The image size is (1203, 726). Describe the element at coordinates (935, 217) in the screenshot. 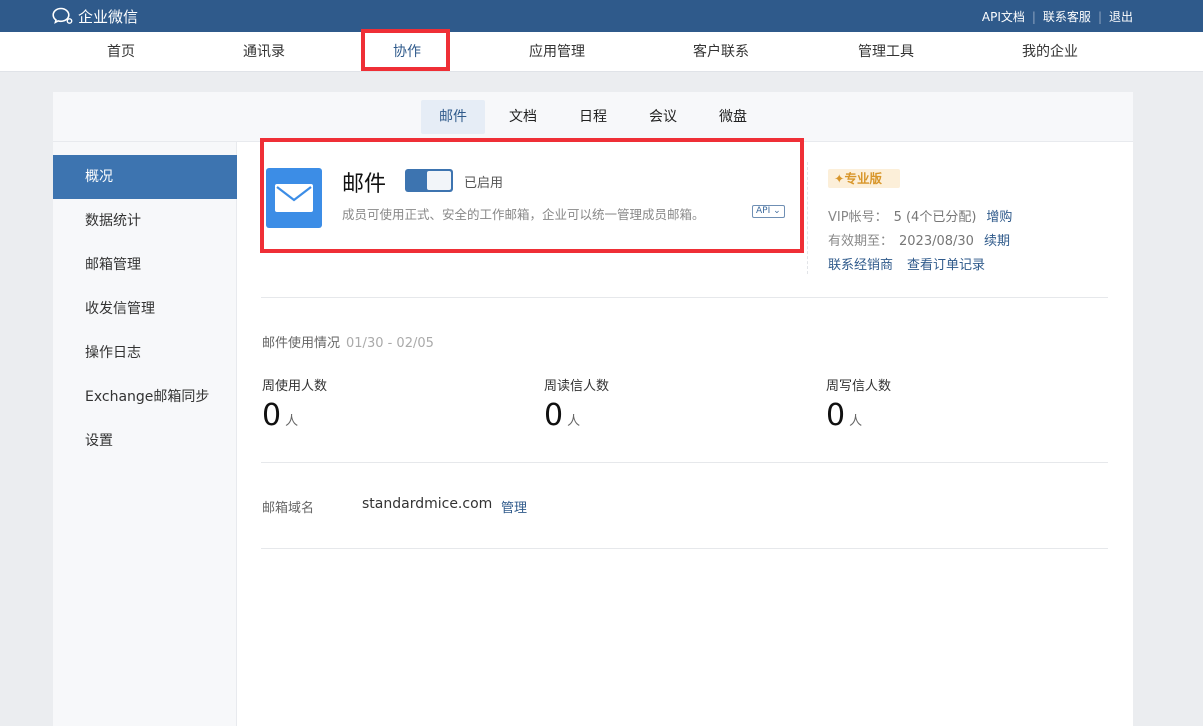

I see `vip-account-value: 5 (4个已分配)` at that location.